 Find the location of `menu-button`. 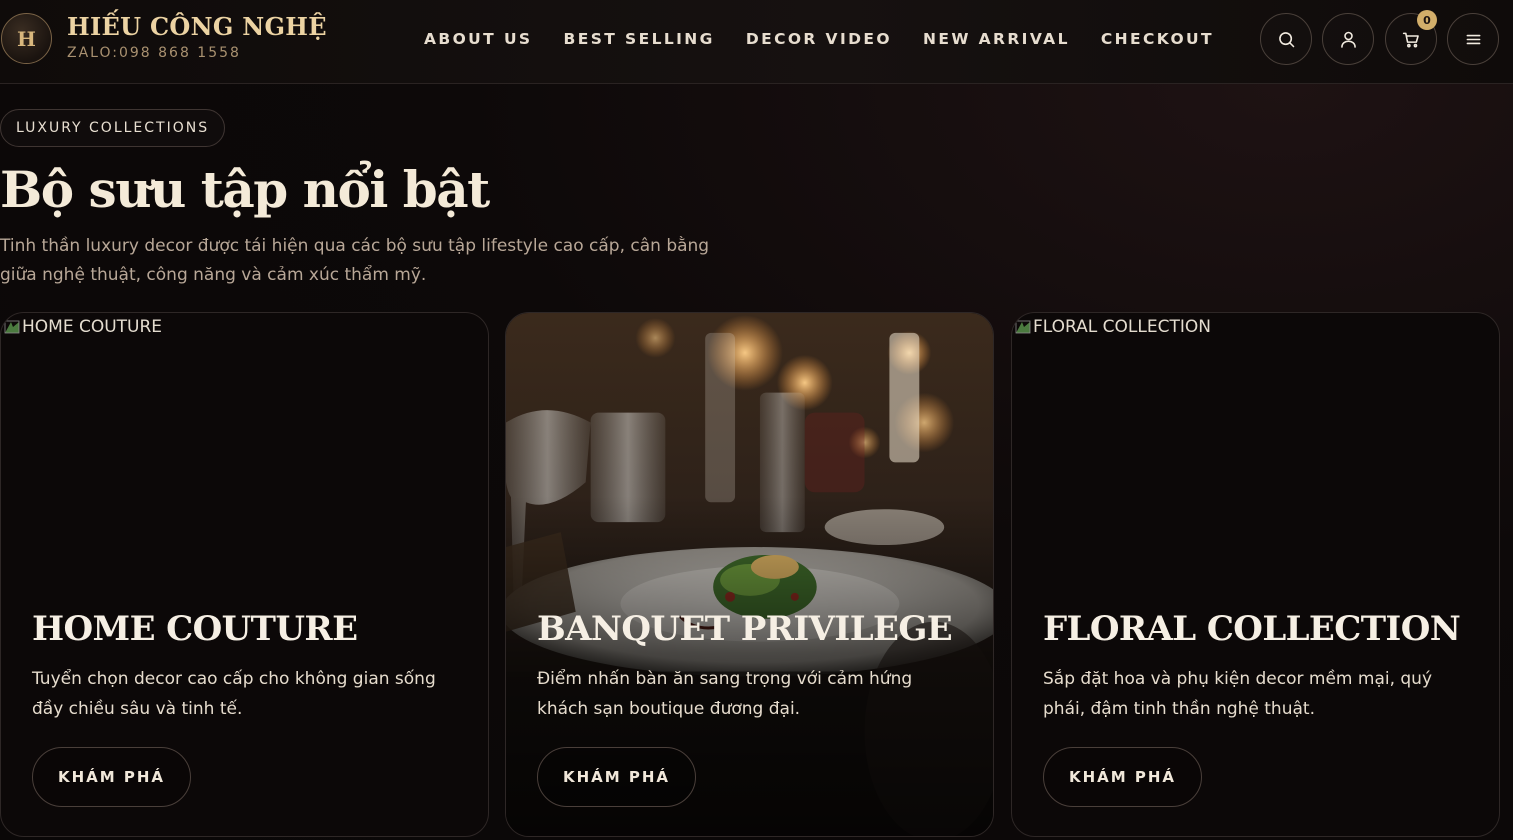

menu-button is located at coordinates (1473, 39).